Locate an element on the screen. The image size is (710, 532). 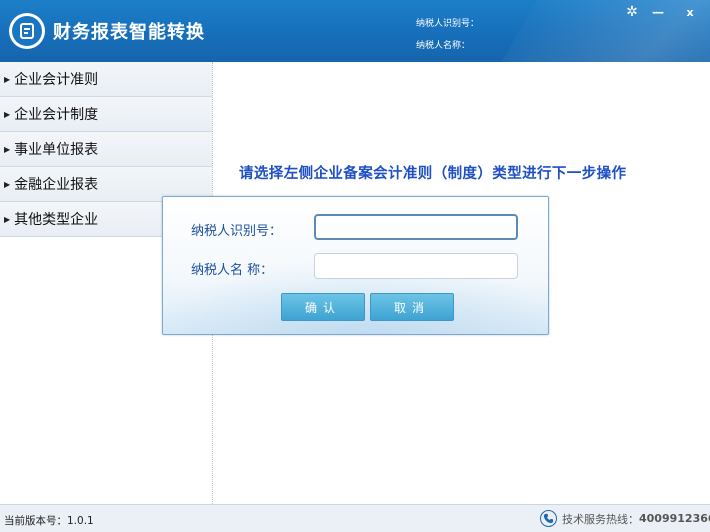
sidebar-item-label: 其他类型企业 is located at coordinates (56, 220).